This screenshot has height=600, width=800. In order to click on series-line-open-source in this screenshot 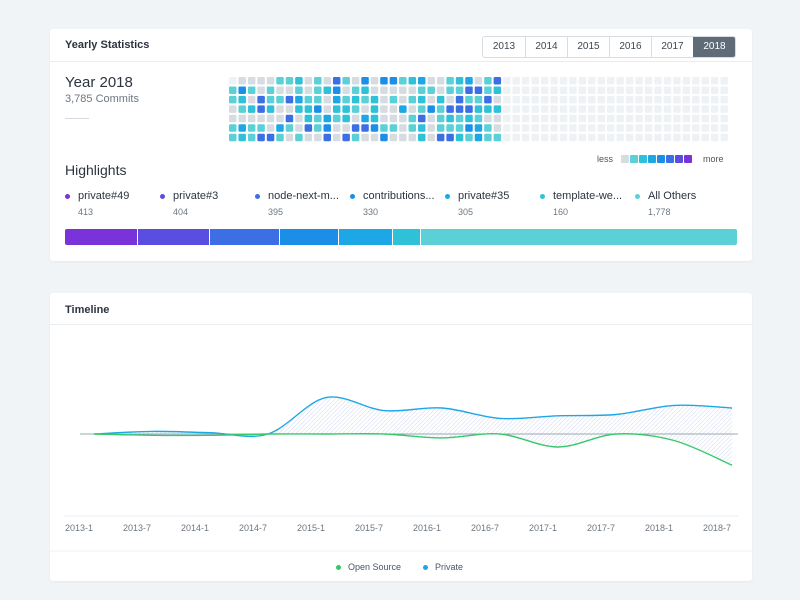, I will do `click(413, 449)`.